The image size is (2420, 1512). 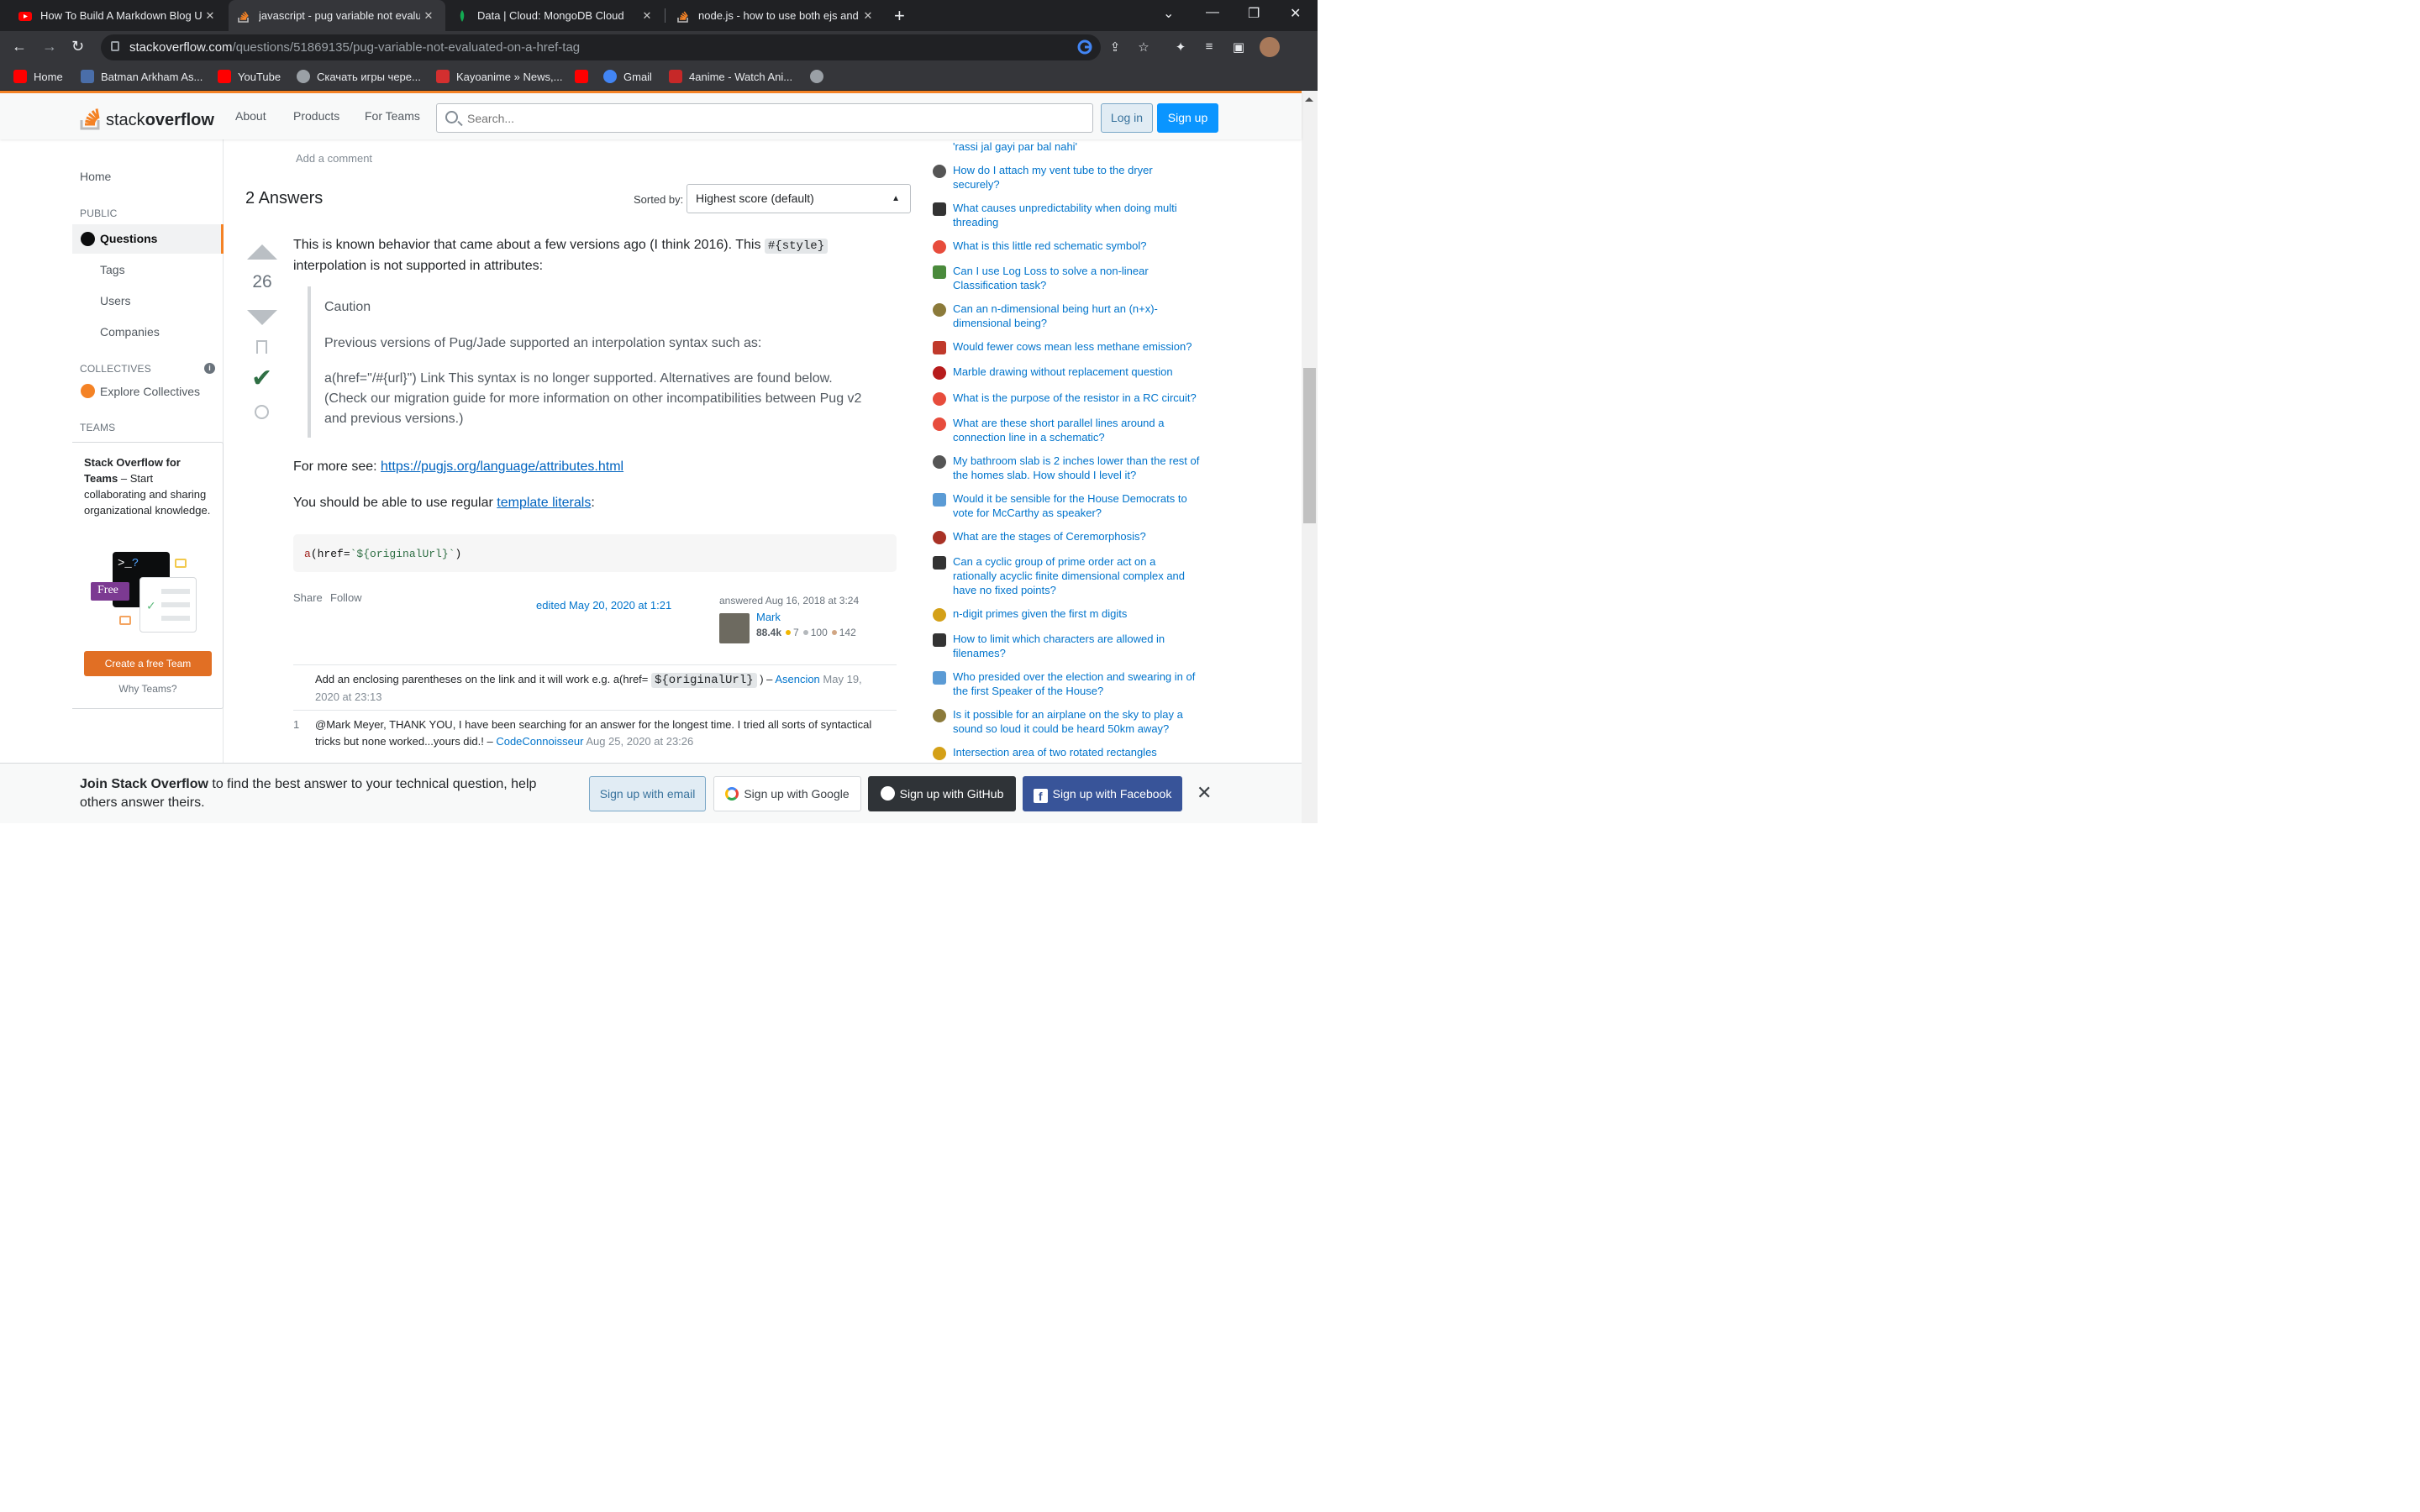 I want to click on google-icon, so click(x=1084, y=47).